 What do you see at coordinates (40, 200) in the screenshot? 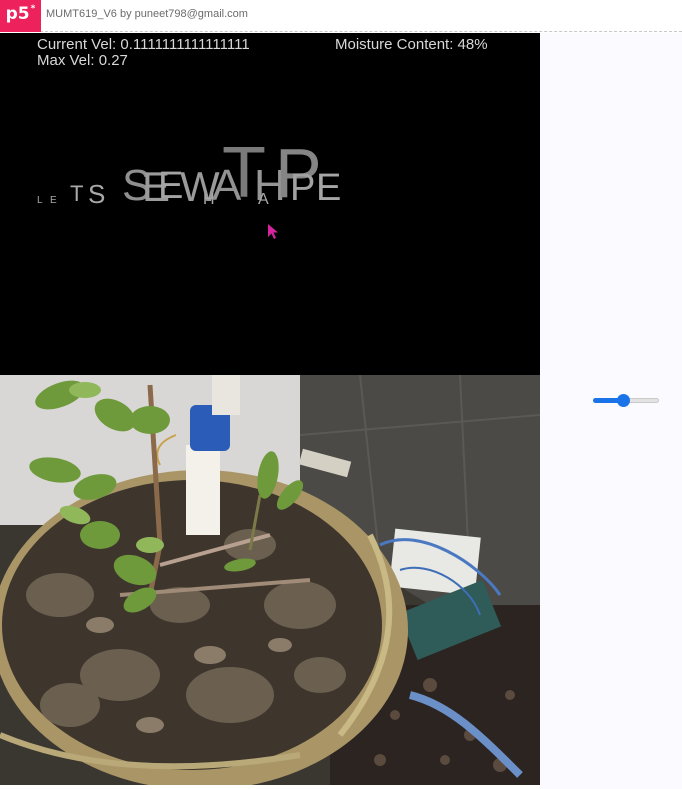
I see `kinetic-letter: L` at bounding box center [40, 200].